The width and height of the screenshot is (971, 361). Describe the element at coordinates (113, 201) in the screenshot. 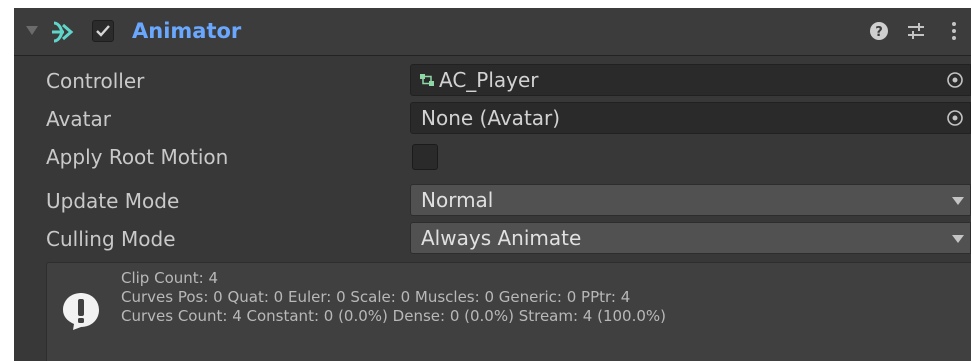

I see `update-mode-label: Update Mode` at that location.